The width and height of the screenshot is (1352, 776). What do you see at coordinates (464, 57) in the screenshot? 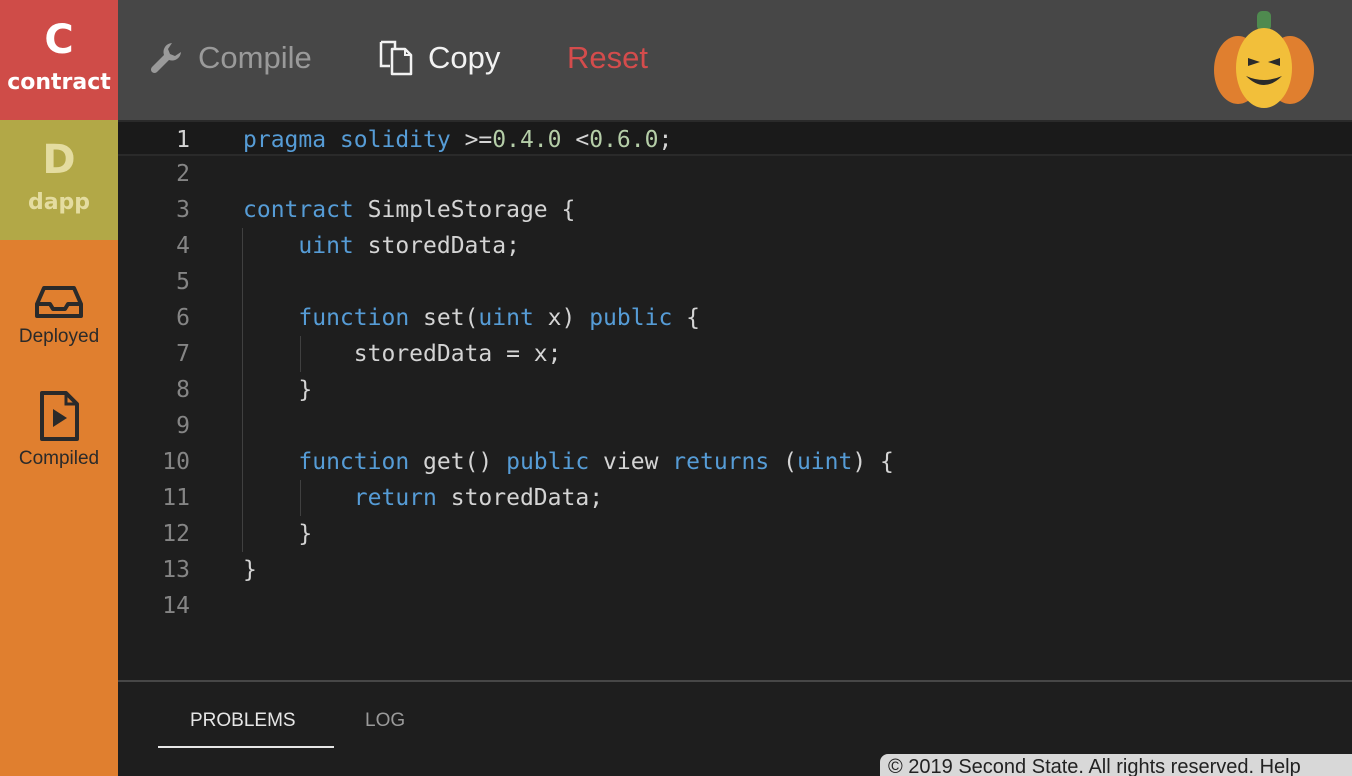
I see `copy-label: Copy` at bounding box center [464, 57].